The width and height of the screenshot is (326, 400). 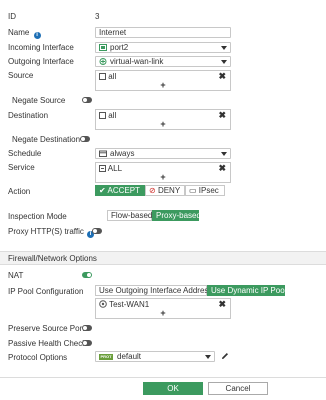 What do you see at coordinates (163, 32) in the screenshot?
I see `name-input: Internet` at bounding box center [163, 32].